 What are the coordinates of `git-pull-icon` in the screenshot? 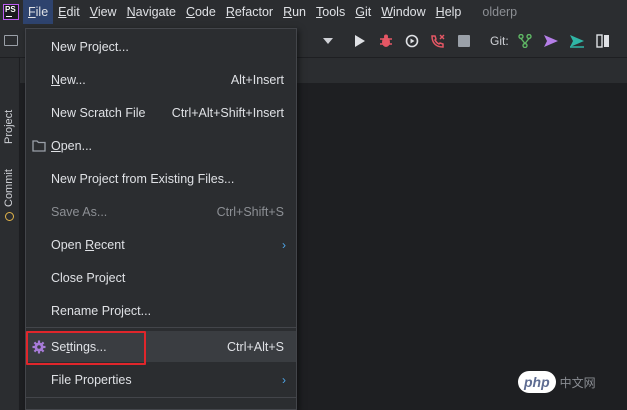 It's located at (577, 41).